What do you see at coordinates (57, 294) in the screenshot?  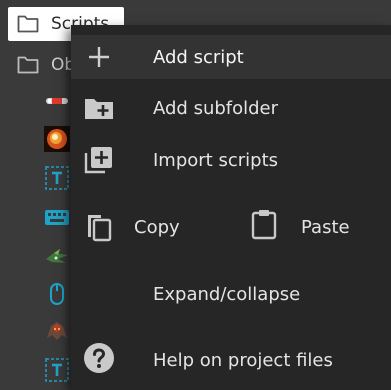 I see `mouse-object-icon` at bounding box center [57, 294].